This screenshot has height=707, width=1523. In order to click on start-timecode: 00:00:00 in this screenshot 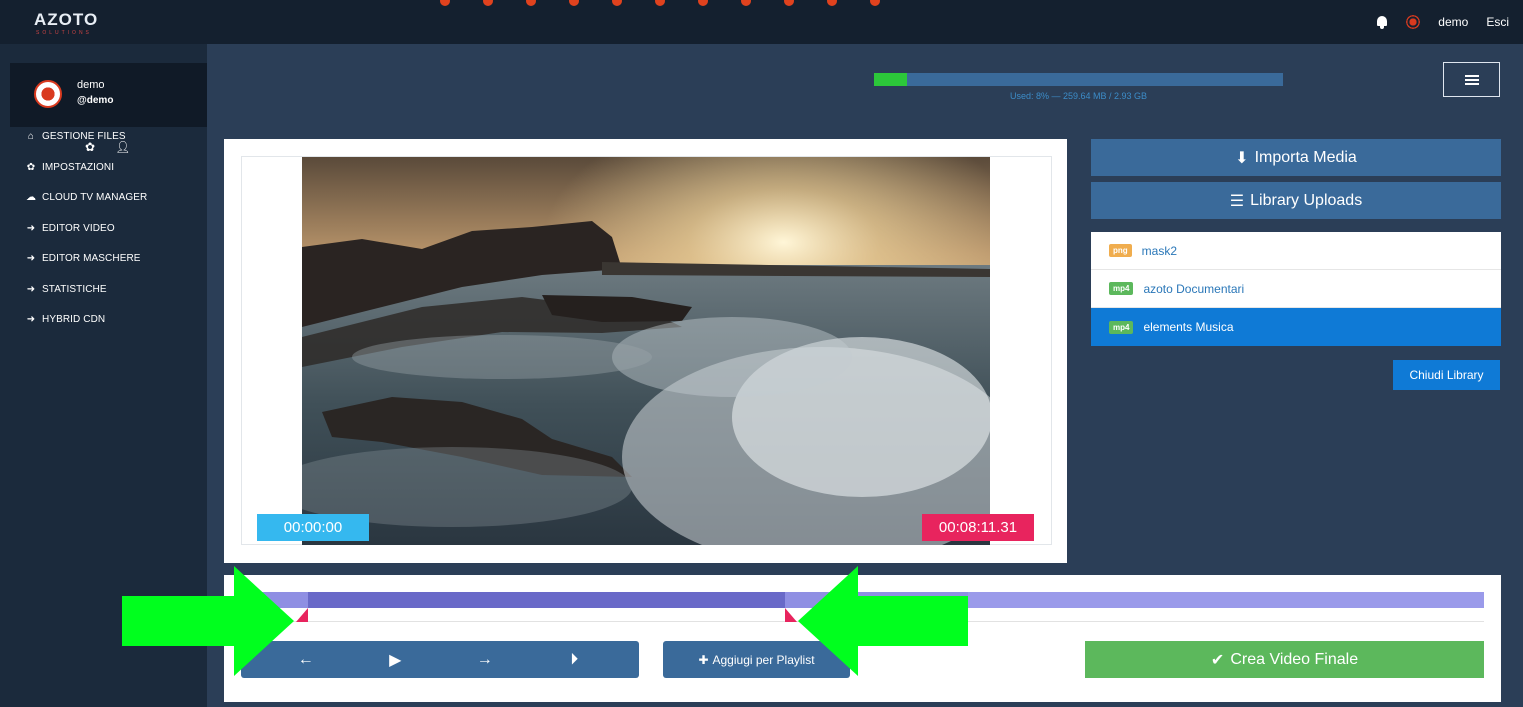, I will do `click(313, 527)`.